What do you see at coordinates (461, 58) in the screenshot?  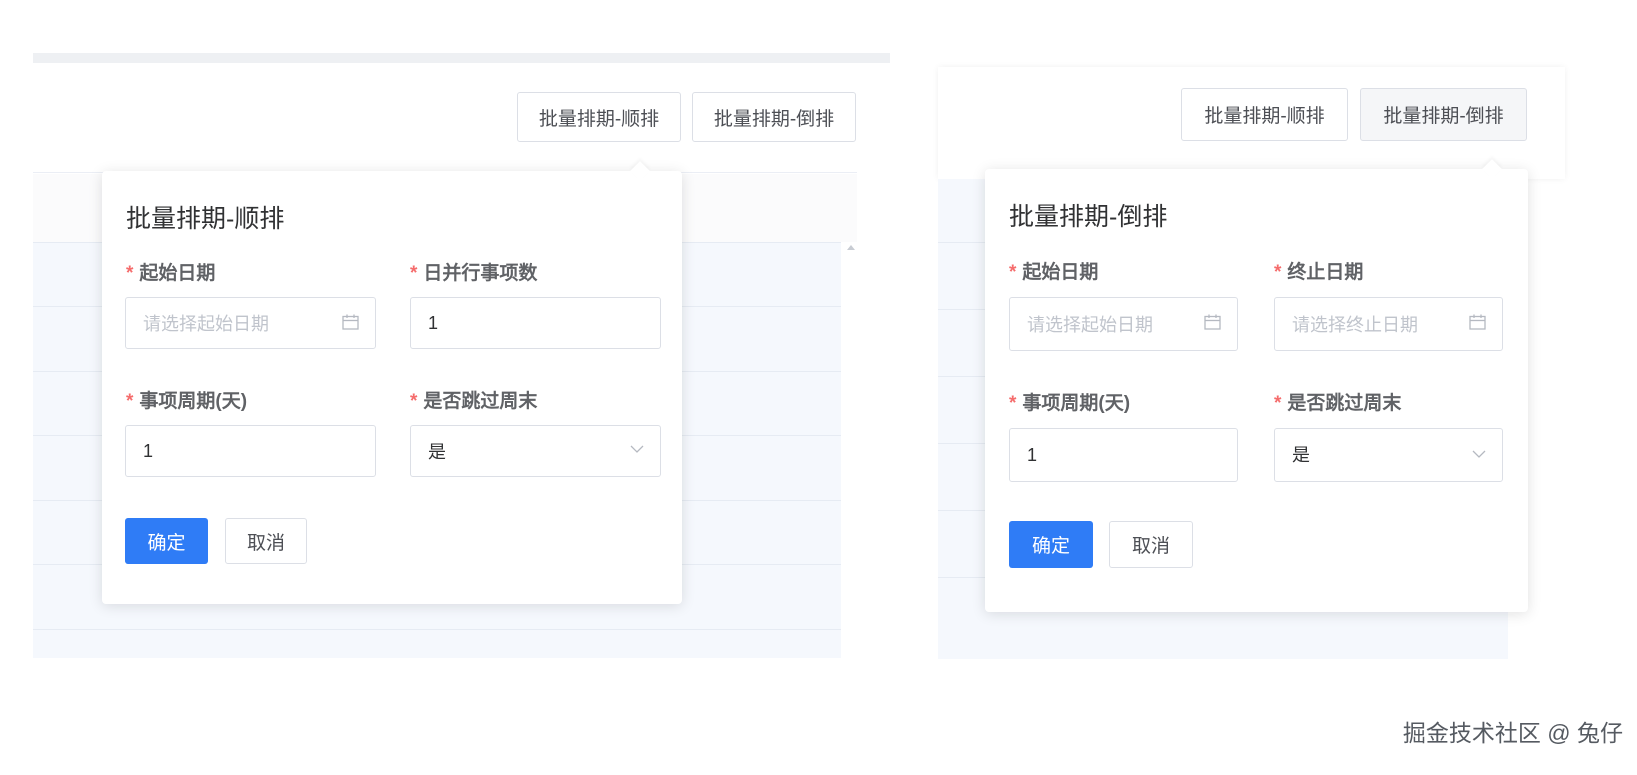 I see `left-top-strip` at bounding box center [461, 58].